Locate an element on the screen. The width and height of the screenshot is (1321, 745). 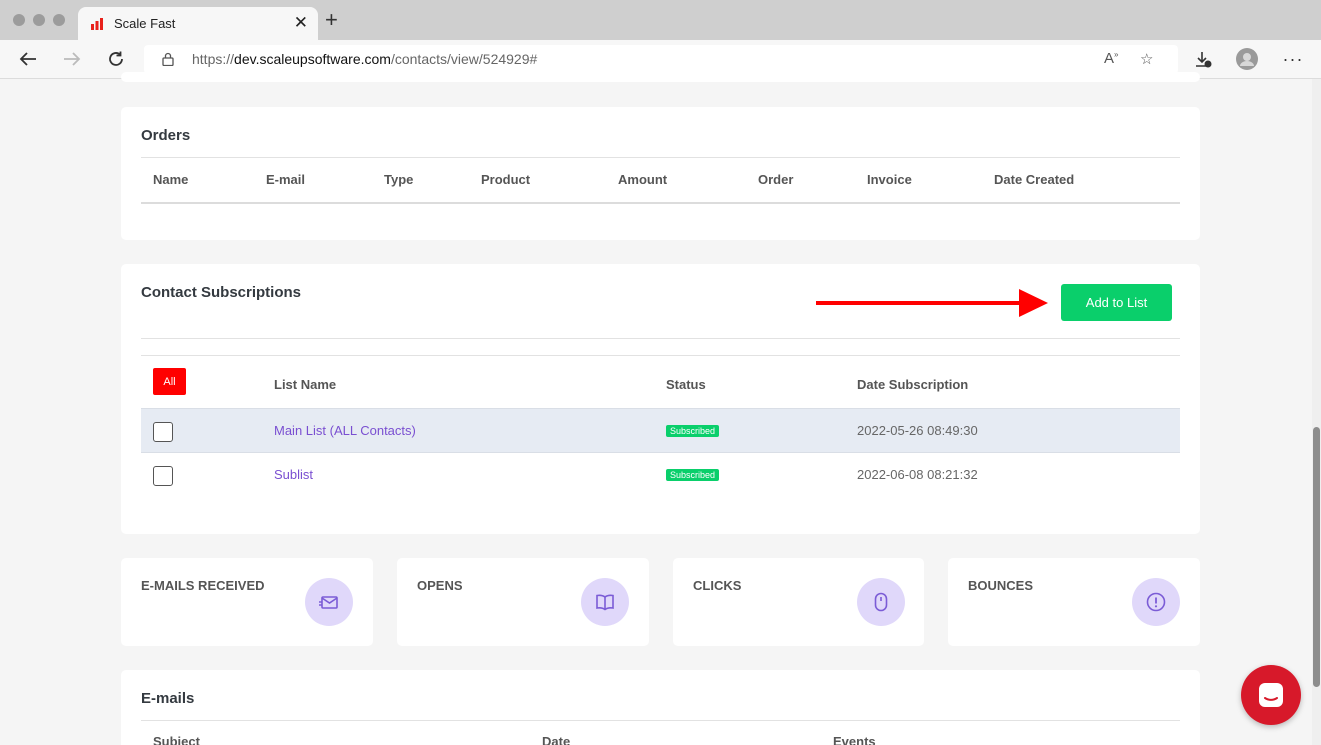
stat-label: OPENS is located at coordinates (440, 585).